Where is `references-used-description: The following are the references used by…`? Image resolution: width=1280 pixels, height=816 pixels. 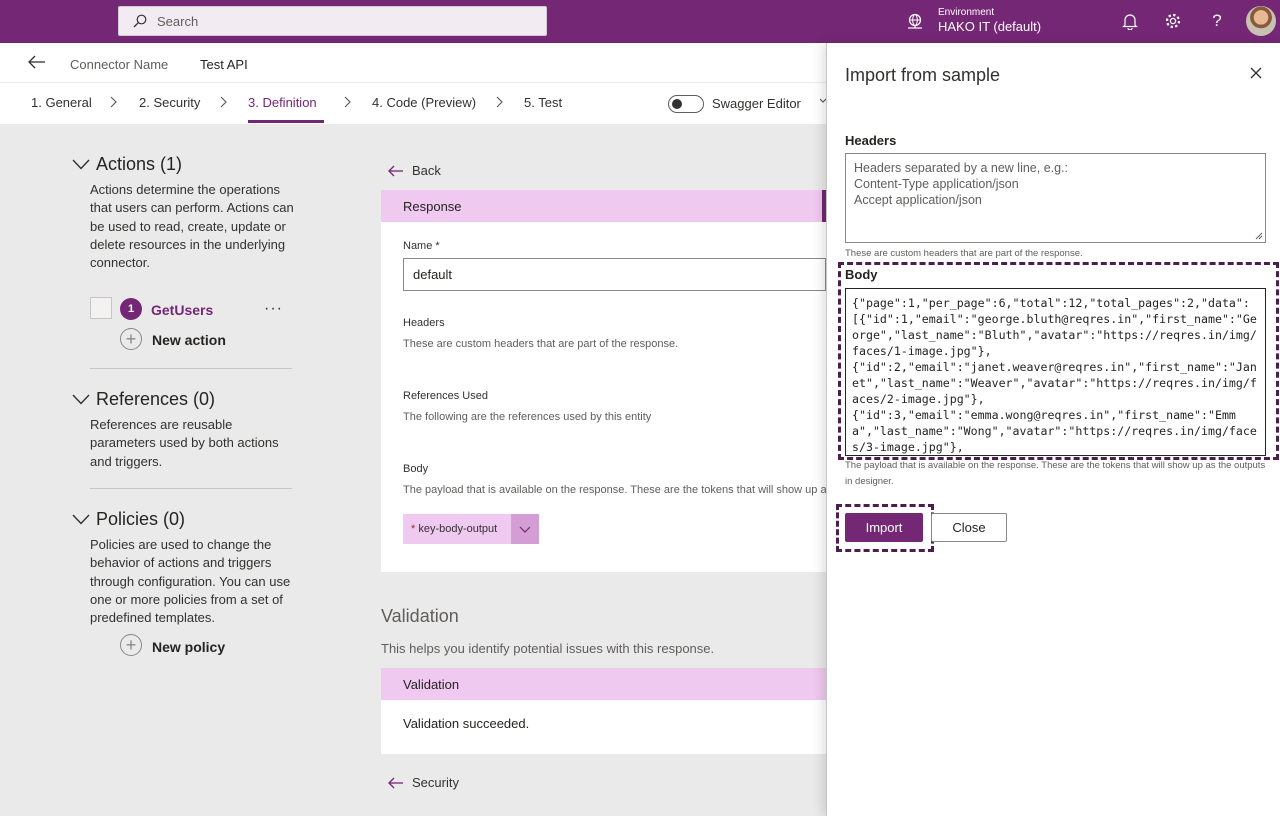
references-used-description: The following are the references used by… is located at coordinates (527, 417).